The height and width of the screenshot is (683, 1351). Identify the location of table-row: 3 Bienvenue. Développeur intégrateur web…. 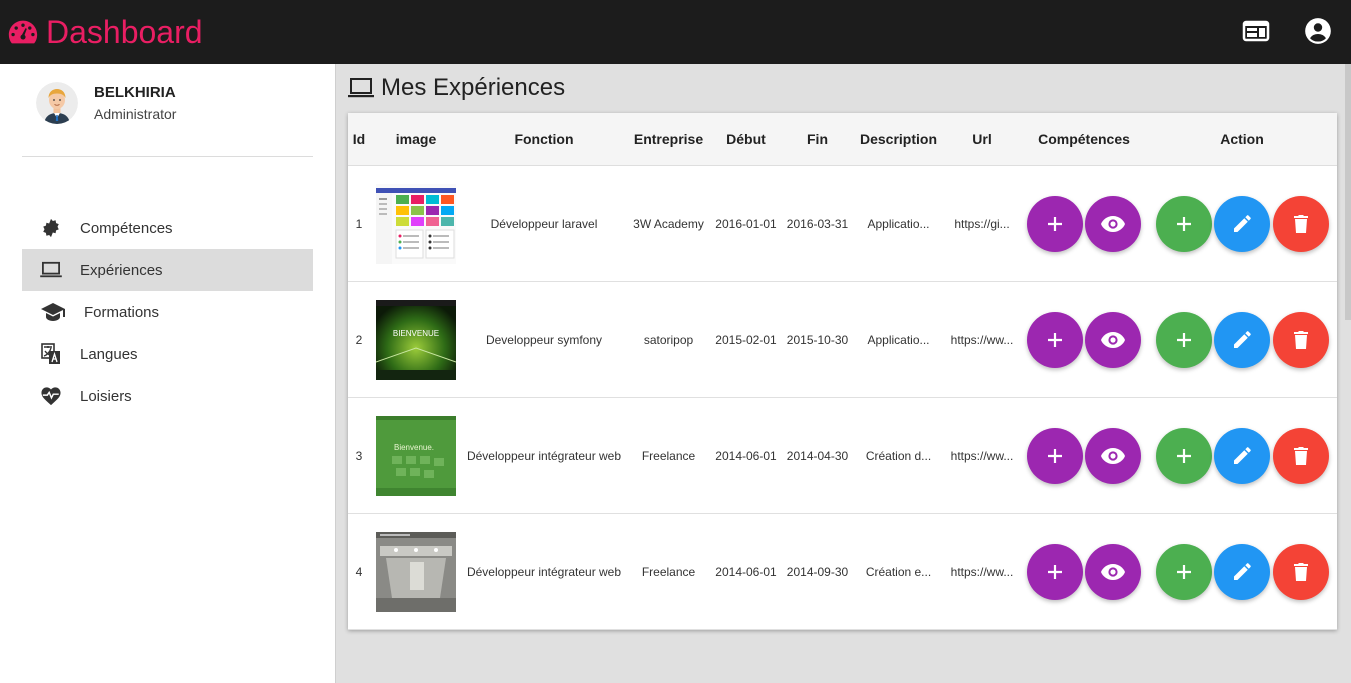
(842, 456).